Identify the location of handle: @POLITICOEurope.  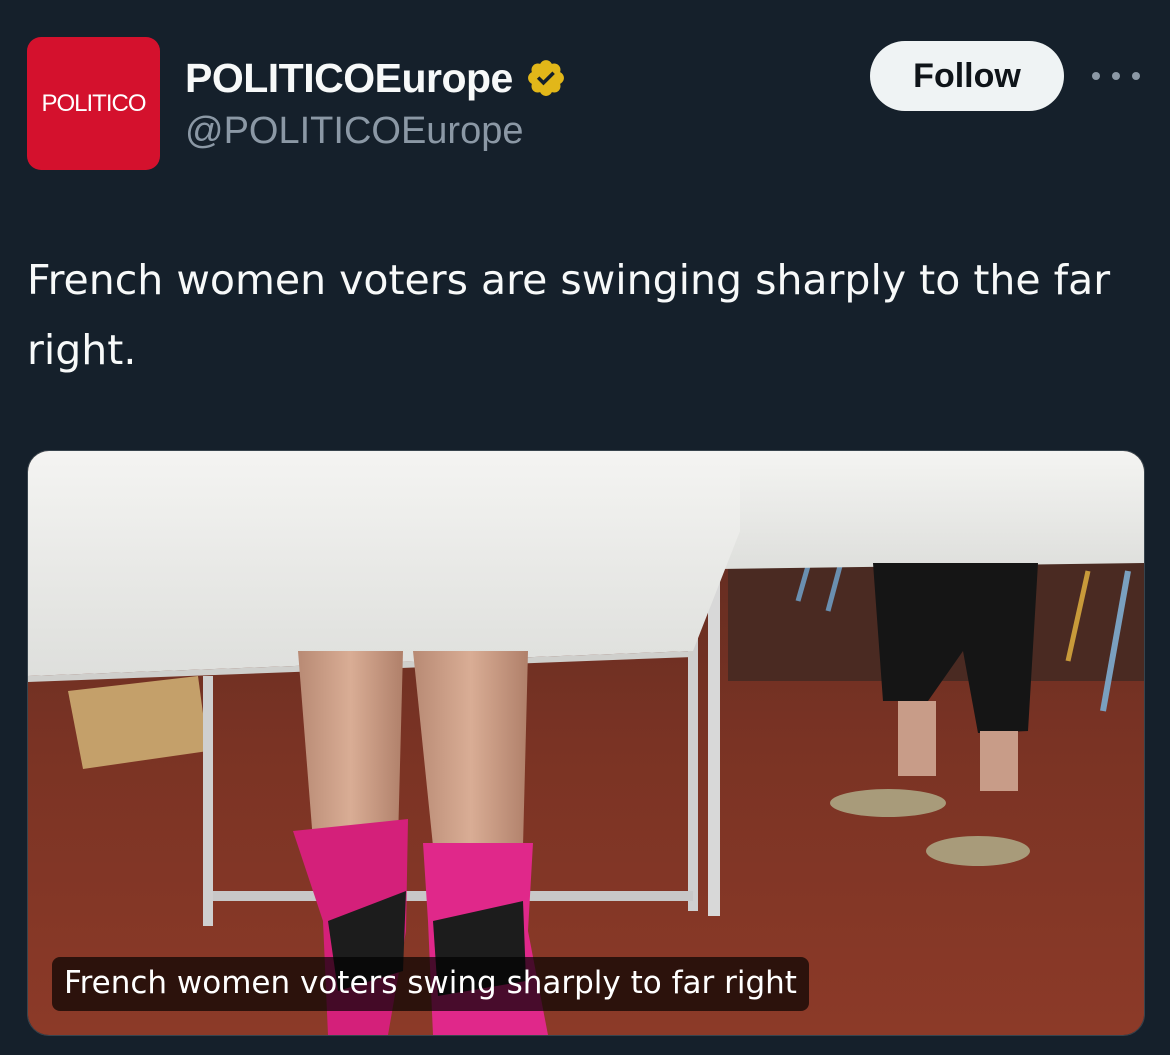
(376, 131).